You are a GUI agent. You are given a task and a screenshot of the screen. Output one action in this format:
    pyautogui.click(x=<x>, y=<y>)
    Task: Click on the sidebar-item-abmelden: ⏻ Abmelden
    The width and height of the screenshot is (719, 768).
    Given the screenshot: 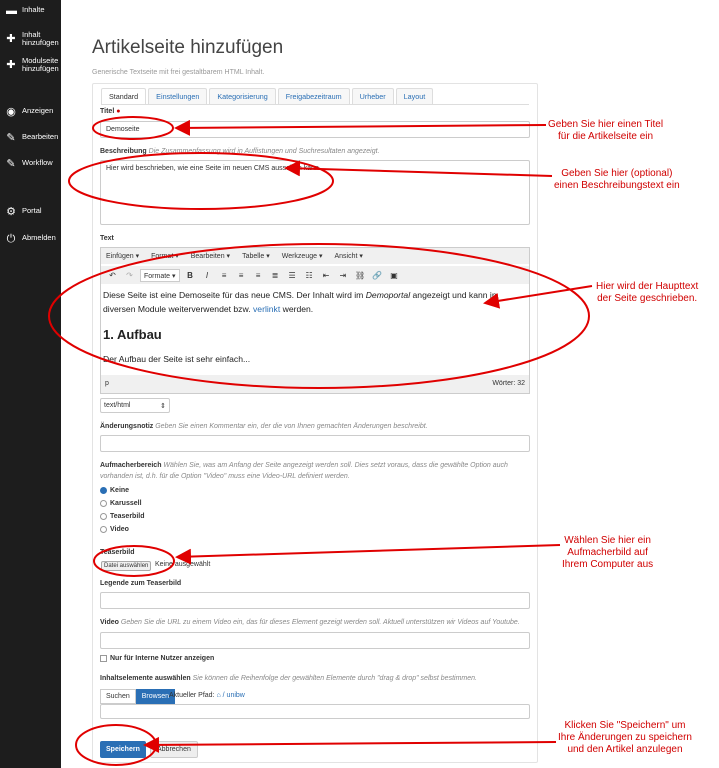 What is the action you would take?
    pyautogui.click(x=30, y=240)
    